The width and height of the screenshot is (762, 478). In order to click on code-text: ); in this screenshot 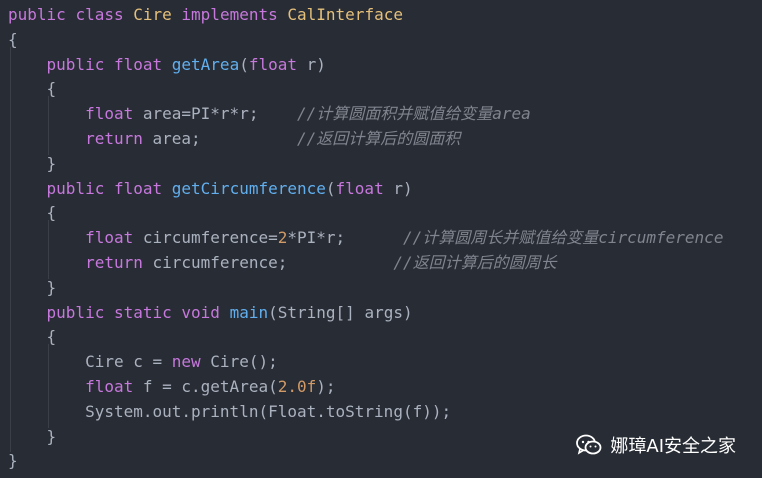, I will do `click(326, 386)`.